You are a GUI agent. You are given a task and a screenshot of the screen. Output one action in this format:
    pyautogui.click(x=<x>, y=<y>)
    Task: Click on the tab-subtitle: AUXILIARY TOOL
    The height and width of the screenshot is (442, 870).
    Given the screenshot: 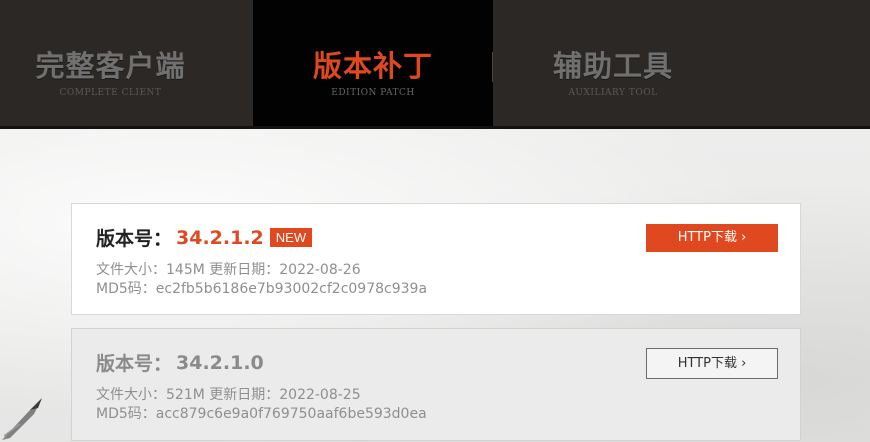 What is the action you would take?
    pyautogui.click(x=613, y=93)
    